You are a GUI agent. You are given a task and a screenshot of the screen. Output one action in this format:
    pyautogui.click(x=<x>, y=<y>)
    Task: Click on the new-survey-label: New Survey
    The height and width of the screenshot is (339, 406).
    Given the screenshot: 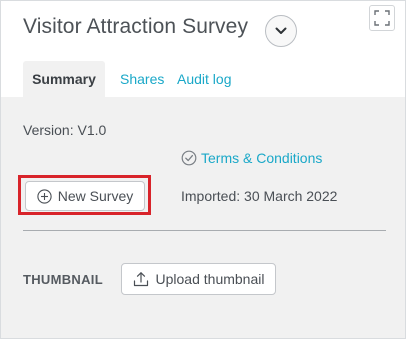 What is the action you would take?
    pyautogui.click(x=95, y=196)
    